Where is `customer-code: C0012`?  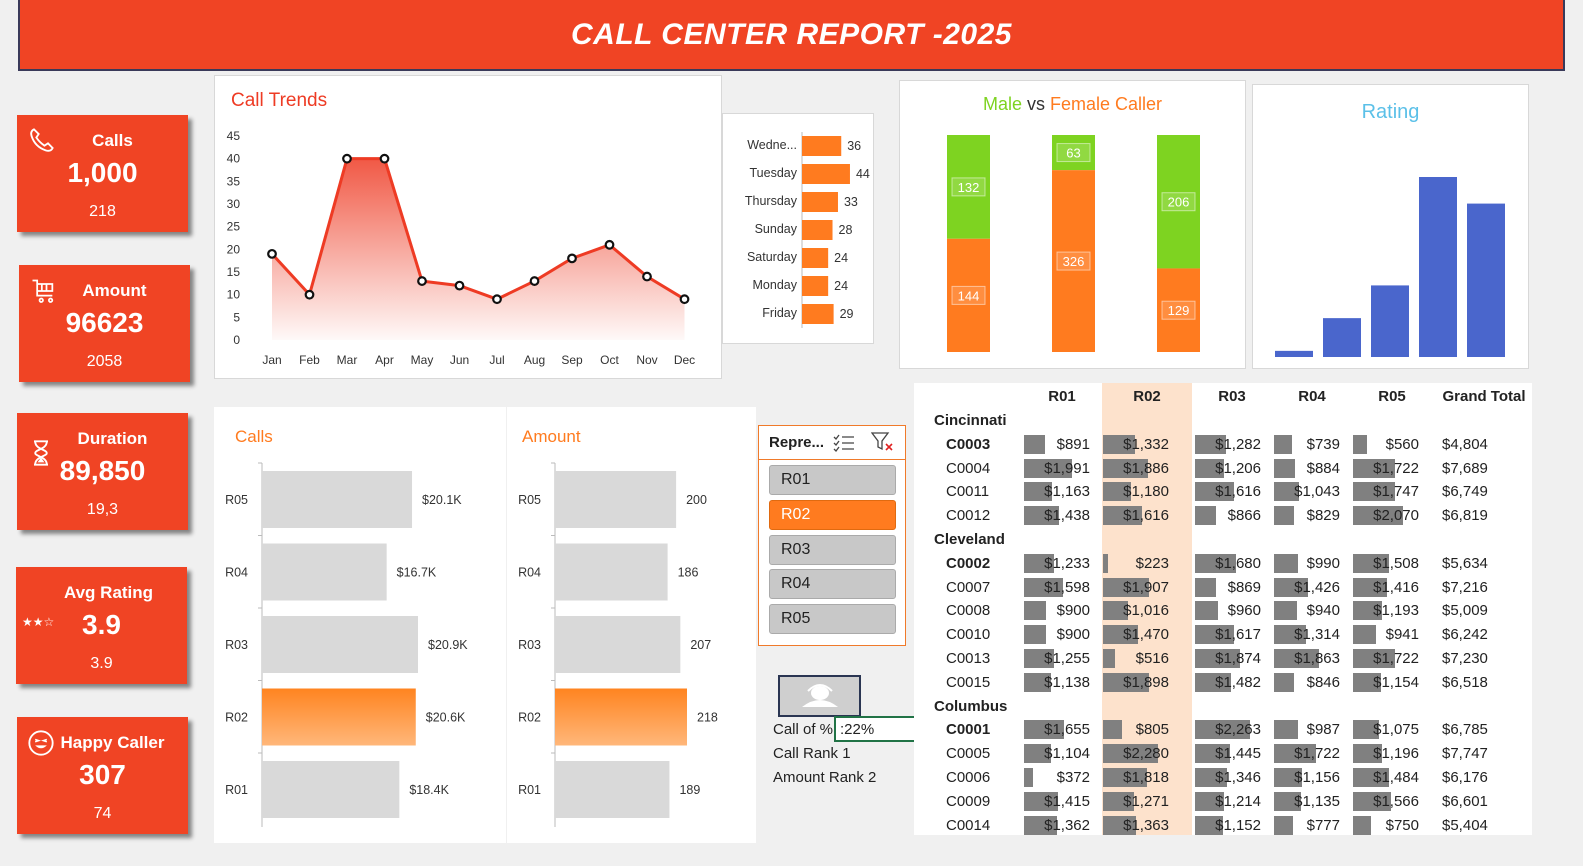 customer-code: C0012 is located at coordinates (968, 515).